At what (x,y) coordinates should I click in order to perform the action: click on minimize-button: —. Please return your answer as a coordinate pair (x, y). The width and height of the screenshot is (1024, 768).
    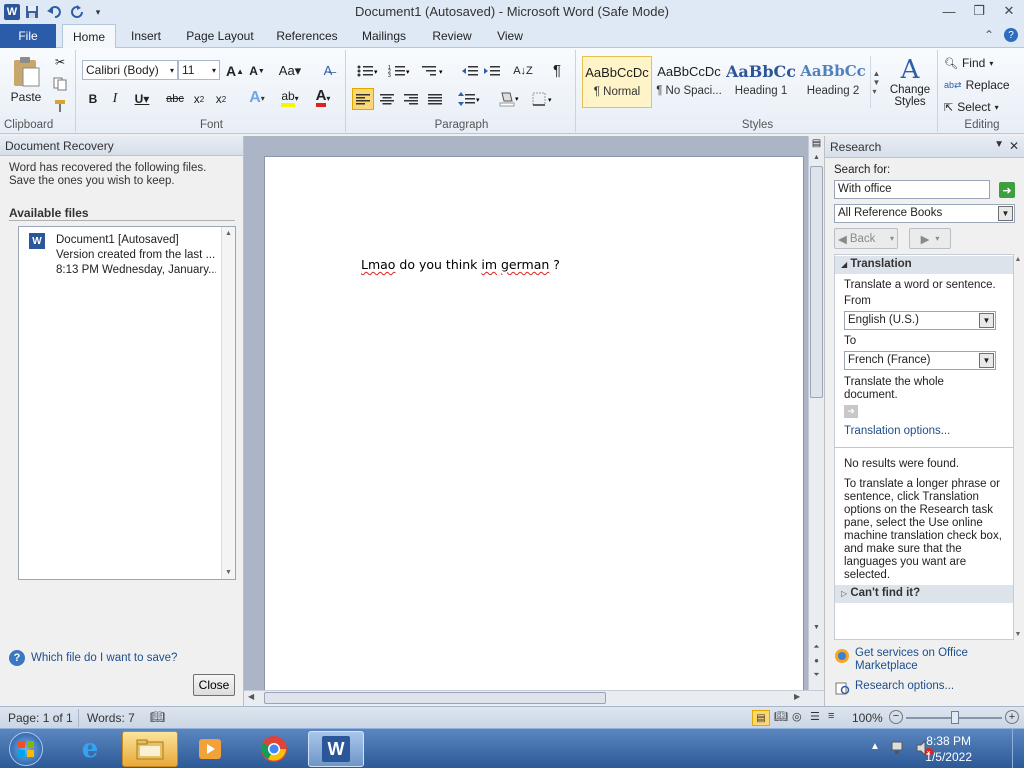
    Looking at the image, I should click on (949, 11).